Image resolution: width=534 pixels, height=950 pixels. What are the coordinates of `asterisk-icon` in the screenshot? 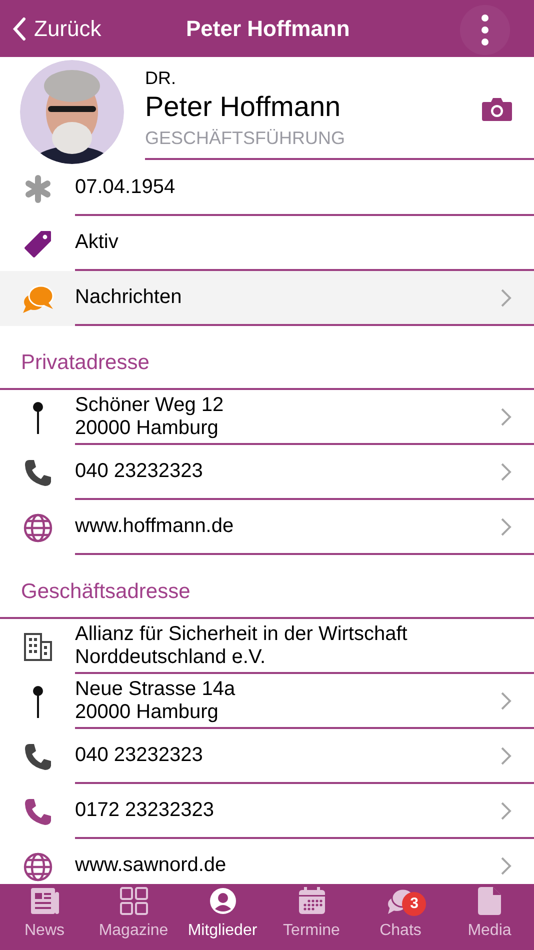 It's located at (38, 188).